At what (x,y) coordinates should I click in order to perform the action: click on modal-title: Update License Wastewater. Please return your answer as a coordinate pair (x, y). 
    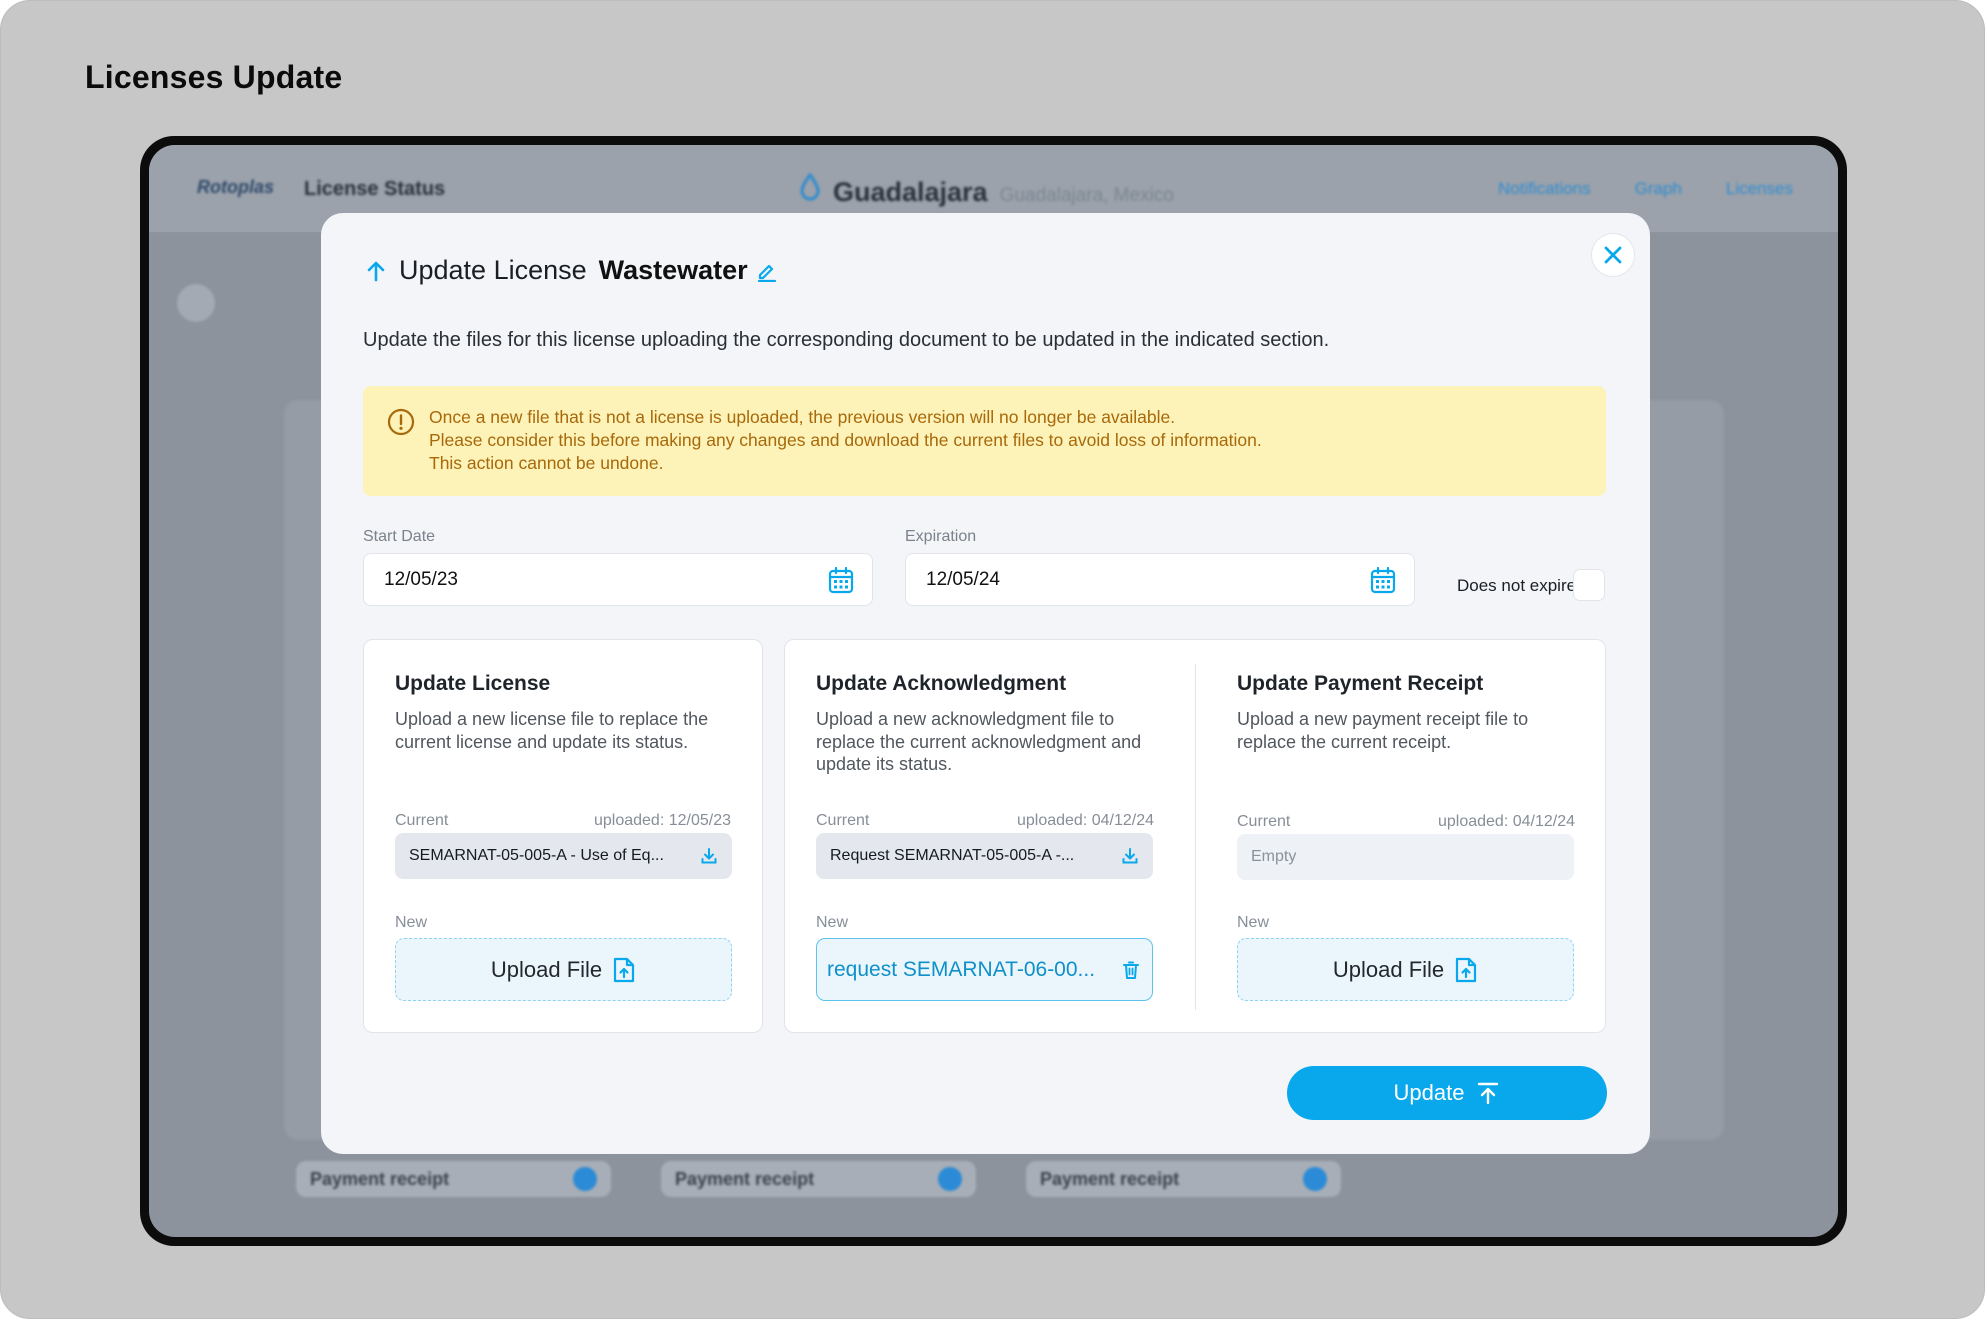
    Looking at the image, I should click on (572, 270).